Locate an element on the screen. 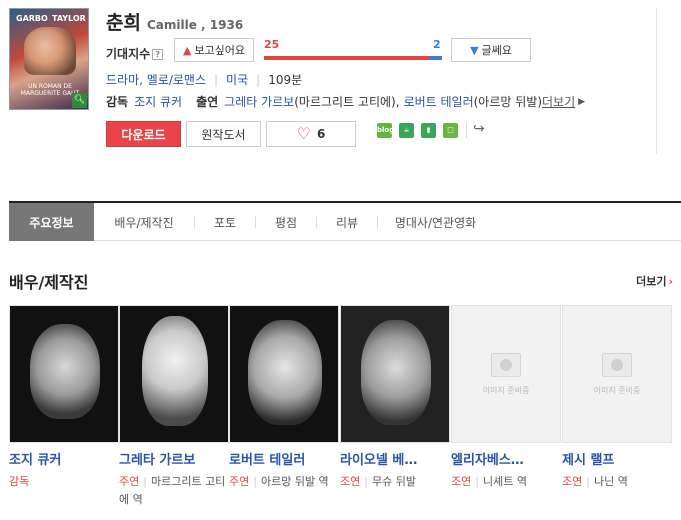 The image size is (681, 520). not-sure-label: 글쎄요 is located at coordinates (496, 50).